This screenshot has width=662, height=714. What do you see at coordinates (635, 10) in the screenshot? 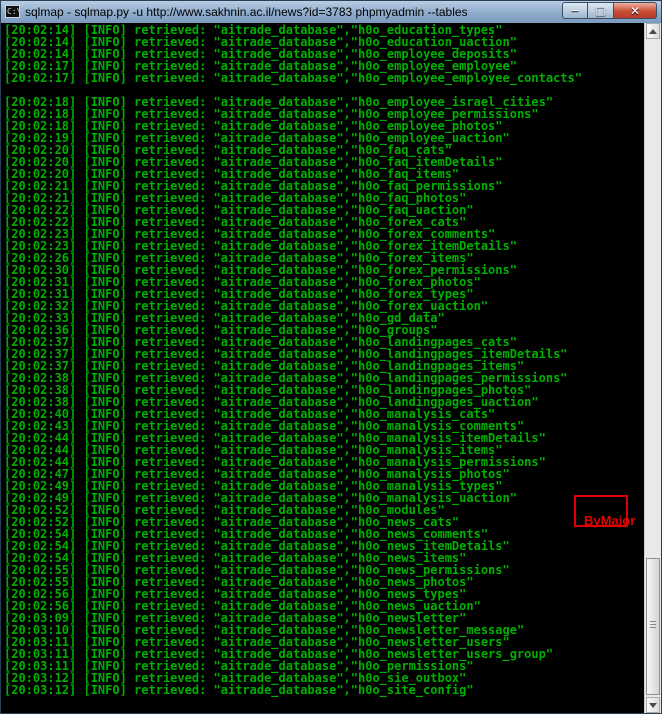
I see `close-button: ✕` at bounding box center [635, 10].